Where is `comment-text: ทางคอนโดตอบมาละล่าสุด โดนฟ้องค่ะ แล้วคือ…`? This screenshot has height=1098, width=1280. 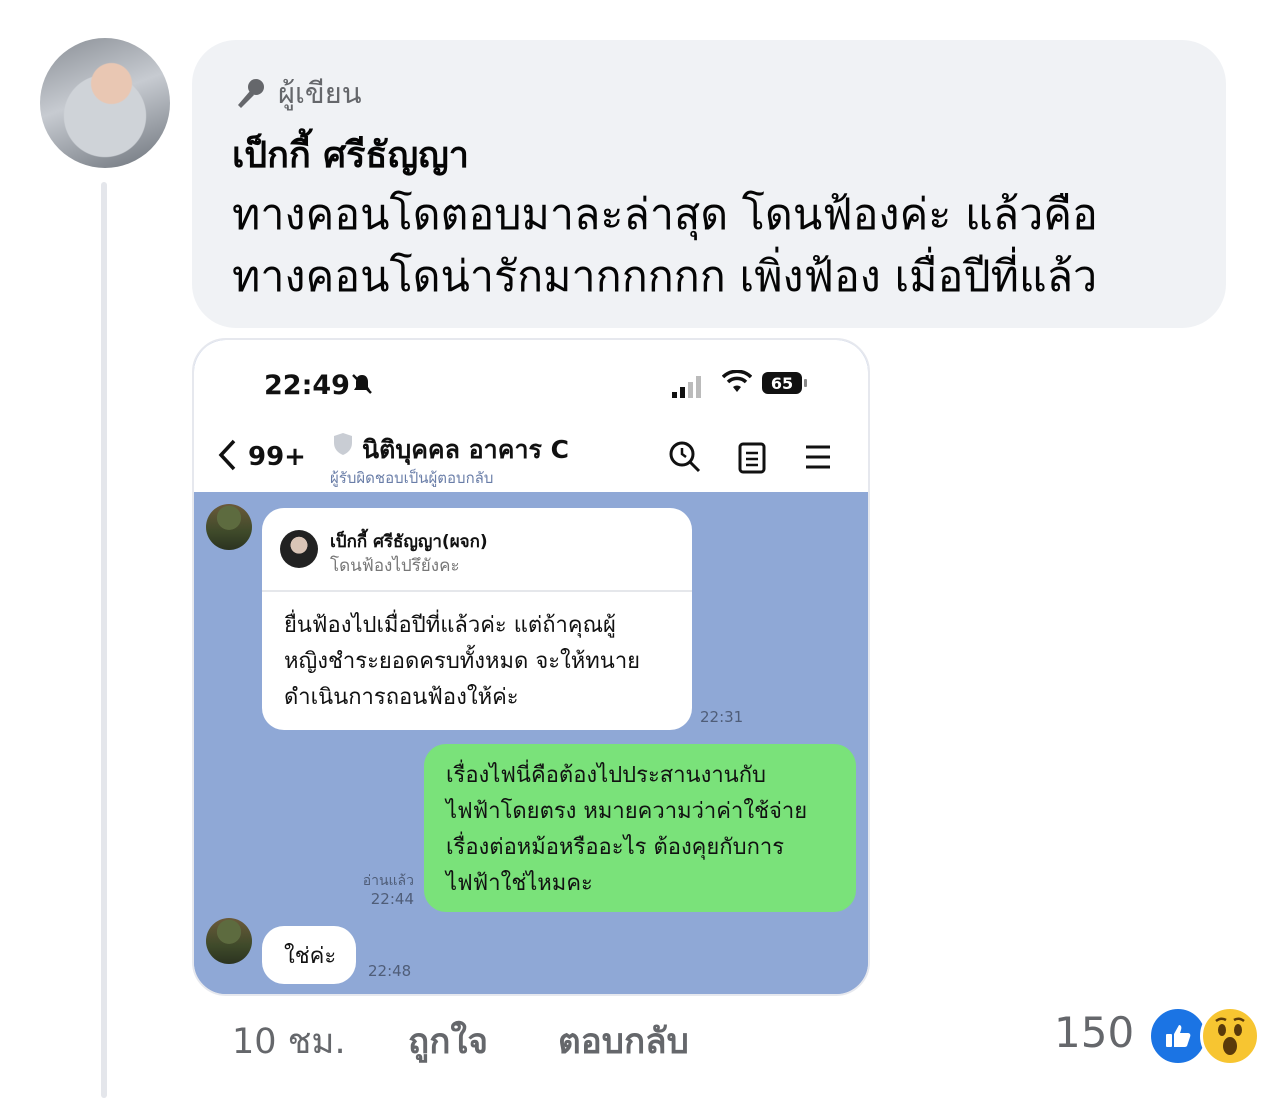
comment-text: ทางคอนโดตอบมาละล่าสุด โดนฟ้องค่ะ แล้วคือ… is located at coordinates (722, 246).